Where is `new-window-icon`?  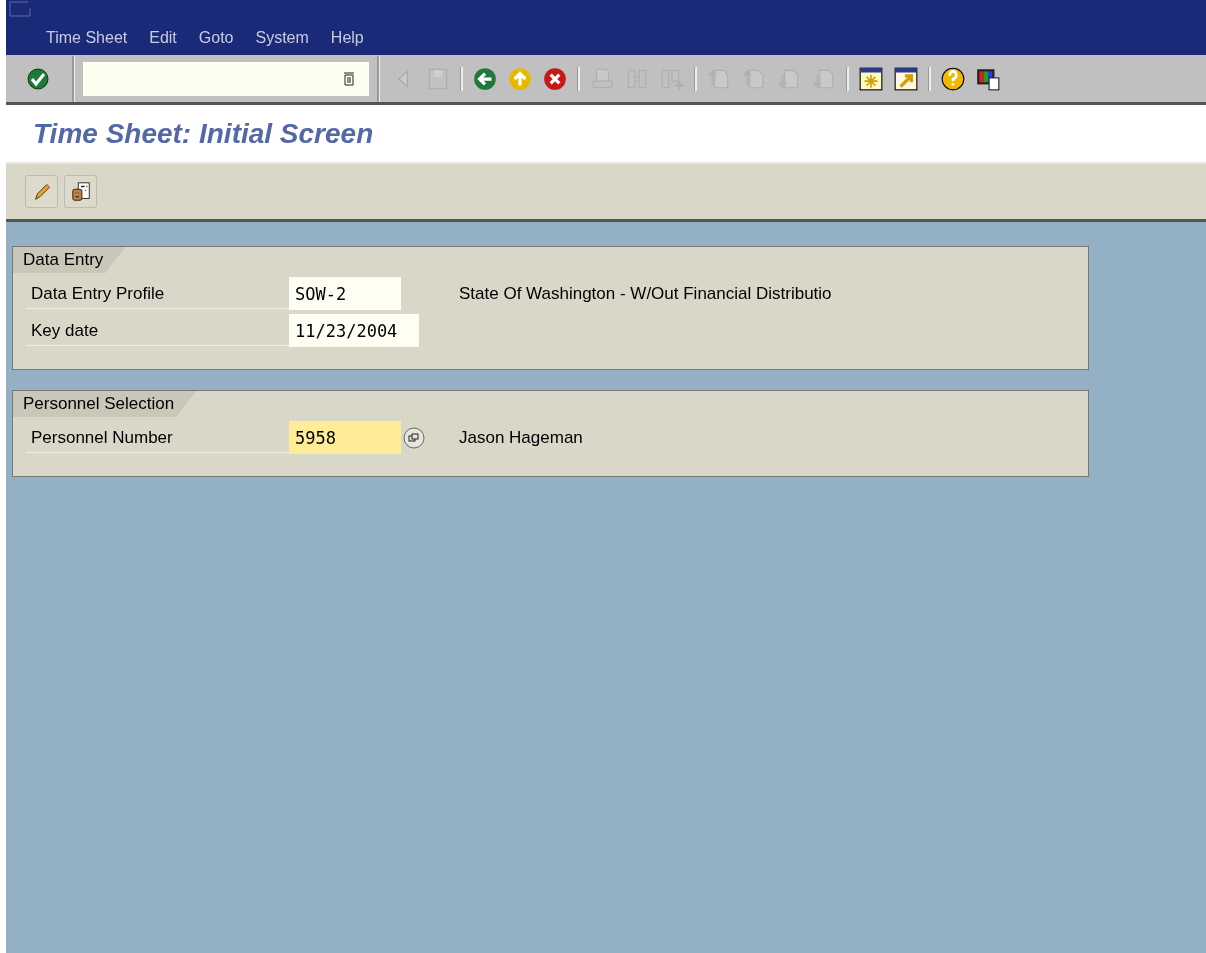 new-window-icon is located at coordinates (871, 78).